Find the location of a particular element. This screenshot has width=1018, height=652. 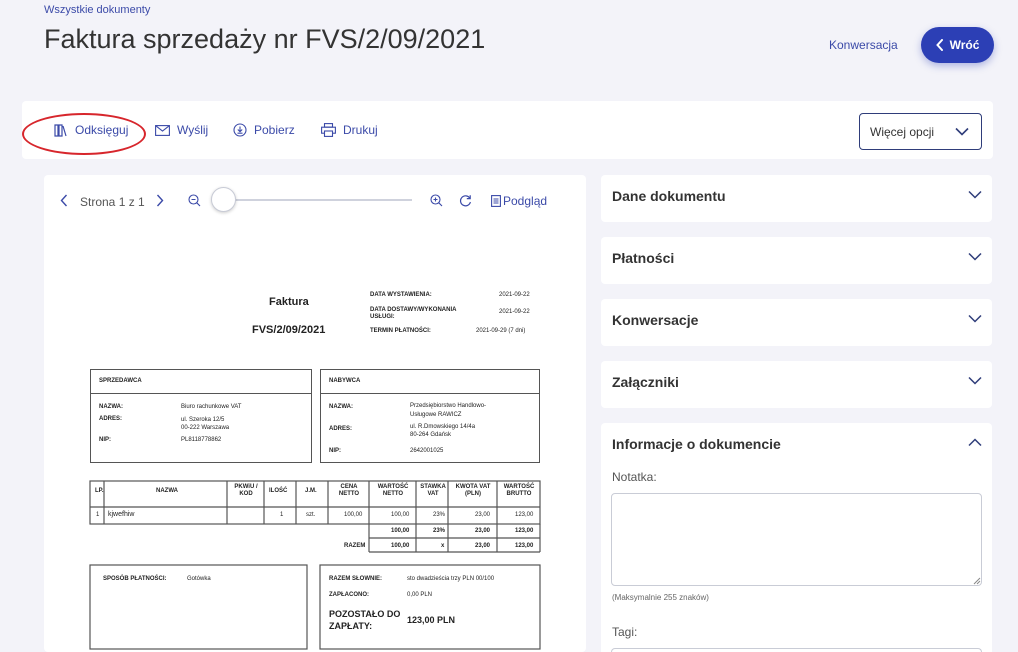

download-label: Pobierz is located at coordinates (274, 130).